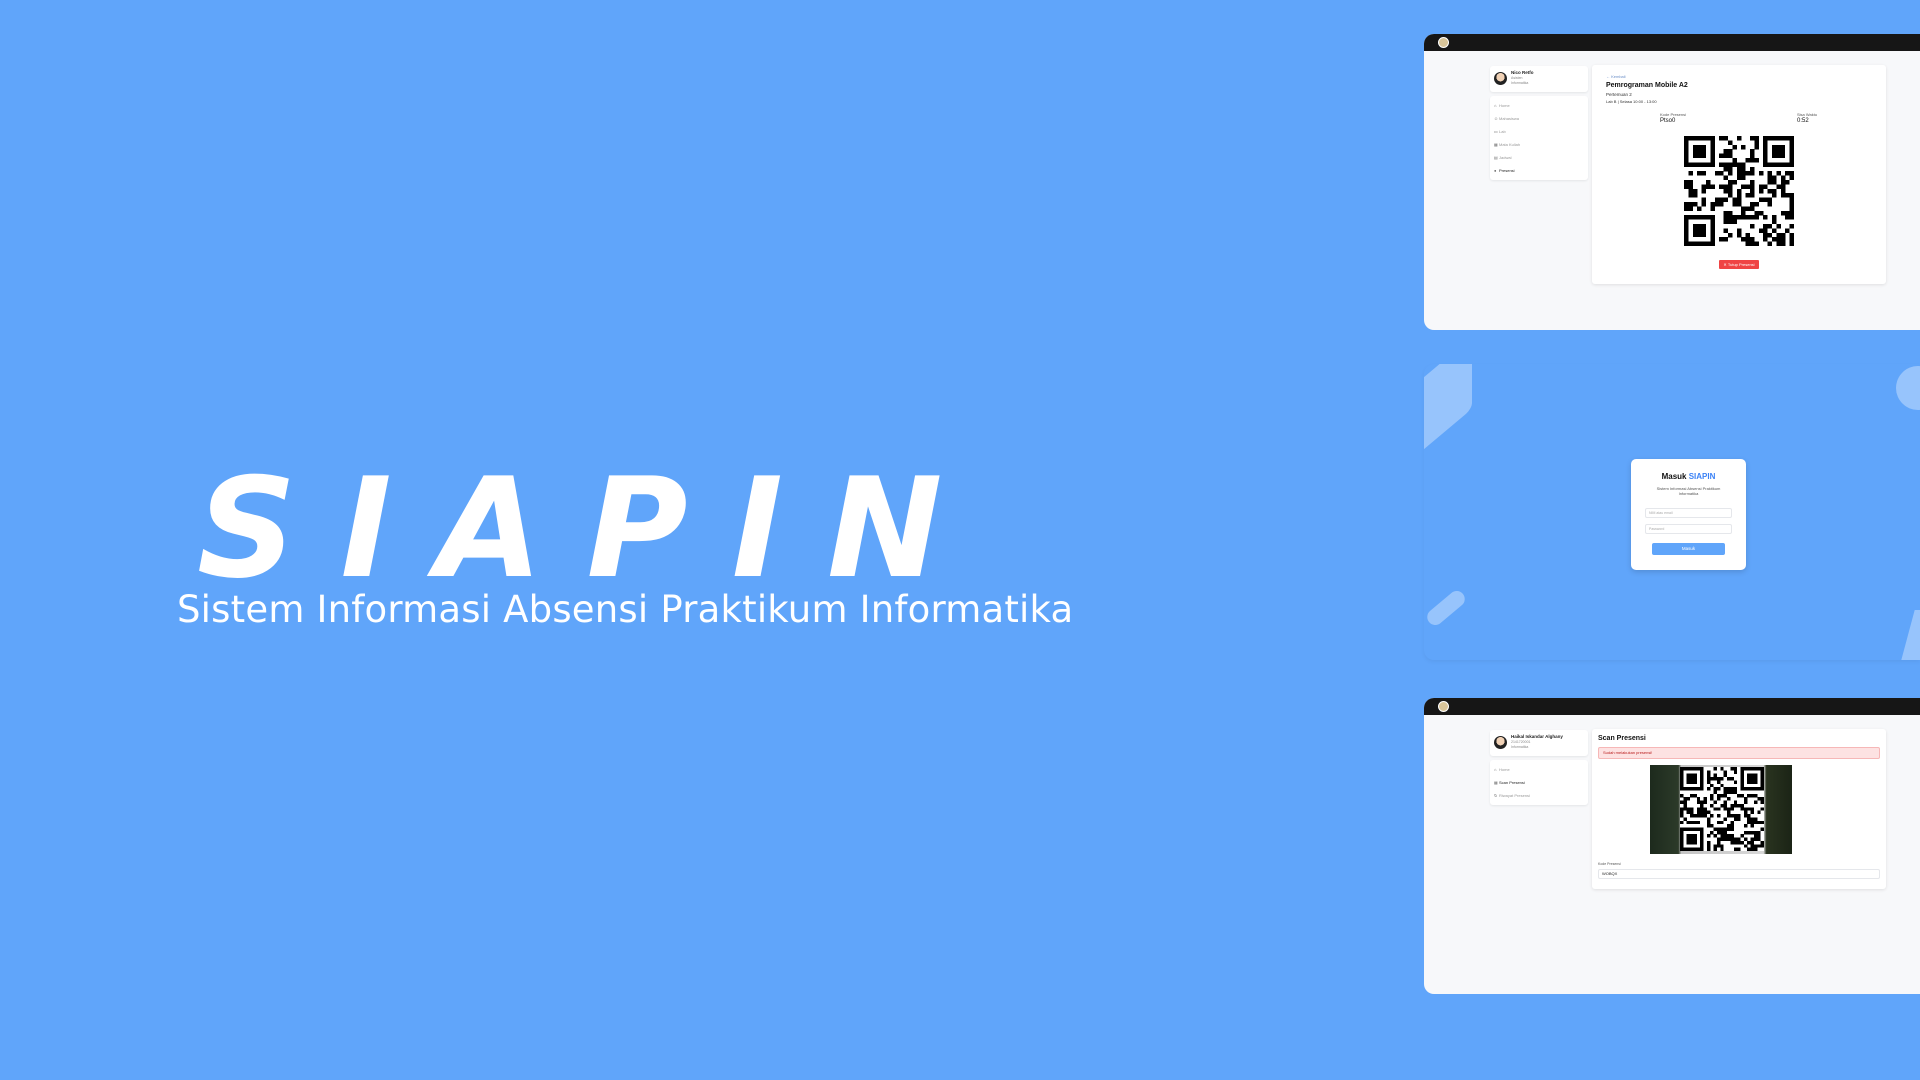 The height and width of the screenshot is (1080, 1920). Describe the element at coordinates (1675, 476) in the screenshot. I see `login-title-prefix: Masuk` at that location.